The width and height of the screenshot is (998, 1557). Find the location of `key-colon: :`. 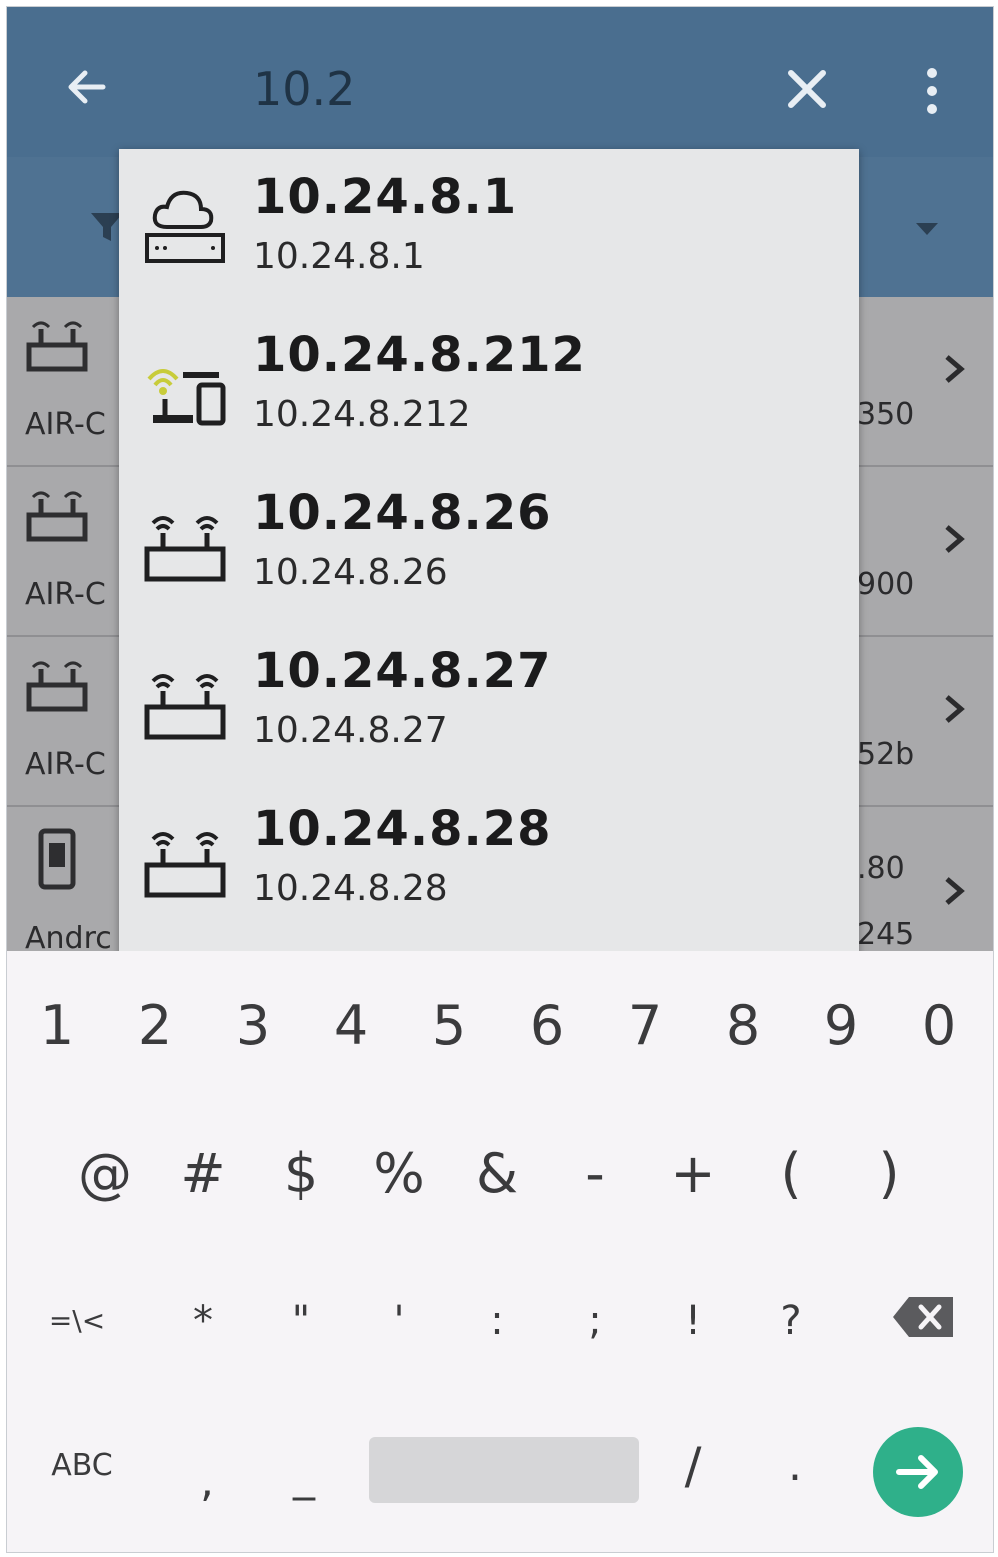

key-colon: : is located at coordinates (497, 1321).